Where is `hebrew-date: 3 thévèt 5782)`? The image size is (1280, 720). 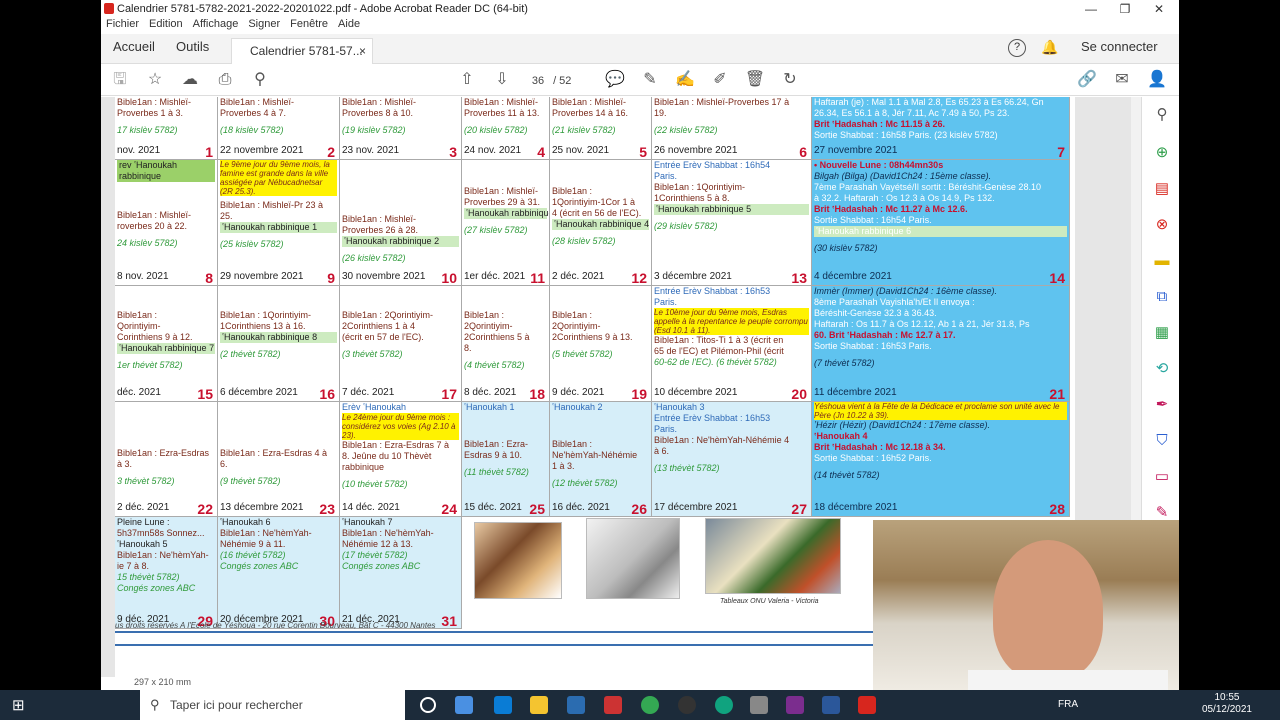
hebrew-date: 3 thévèt 5782) is located at coordinates (146, 481).